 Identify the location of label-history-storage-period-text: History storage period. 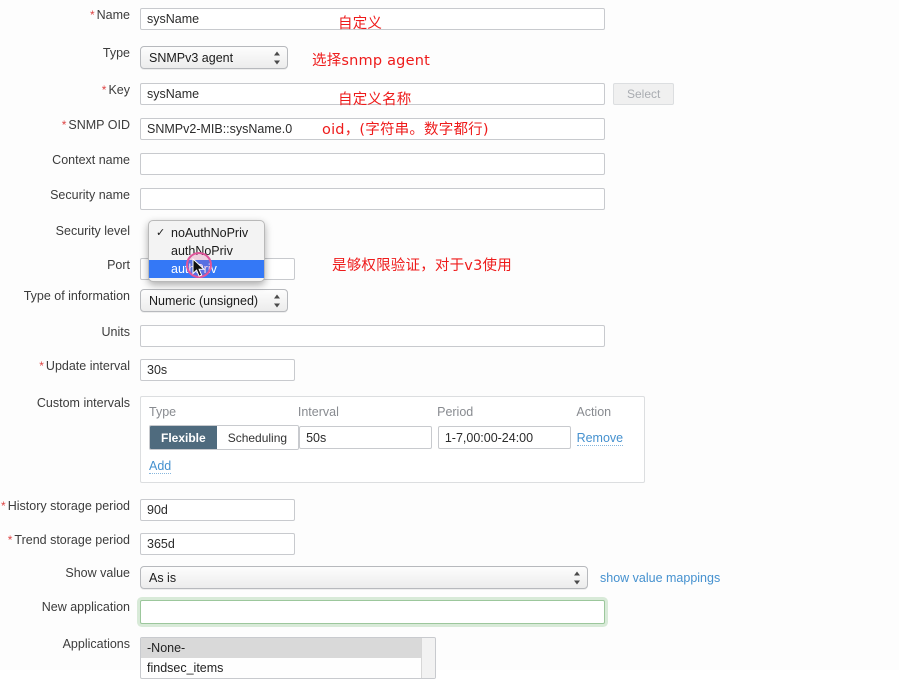
(68, 506).